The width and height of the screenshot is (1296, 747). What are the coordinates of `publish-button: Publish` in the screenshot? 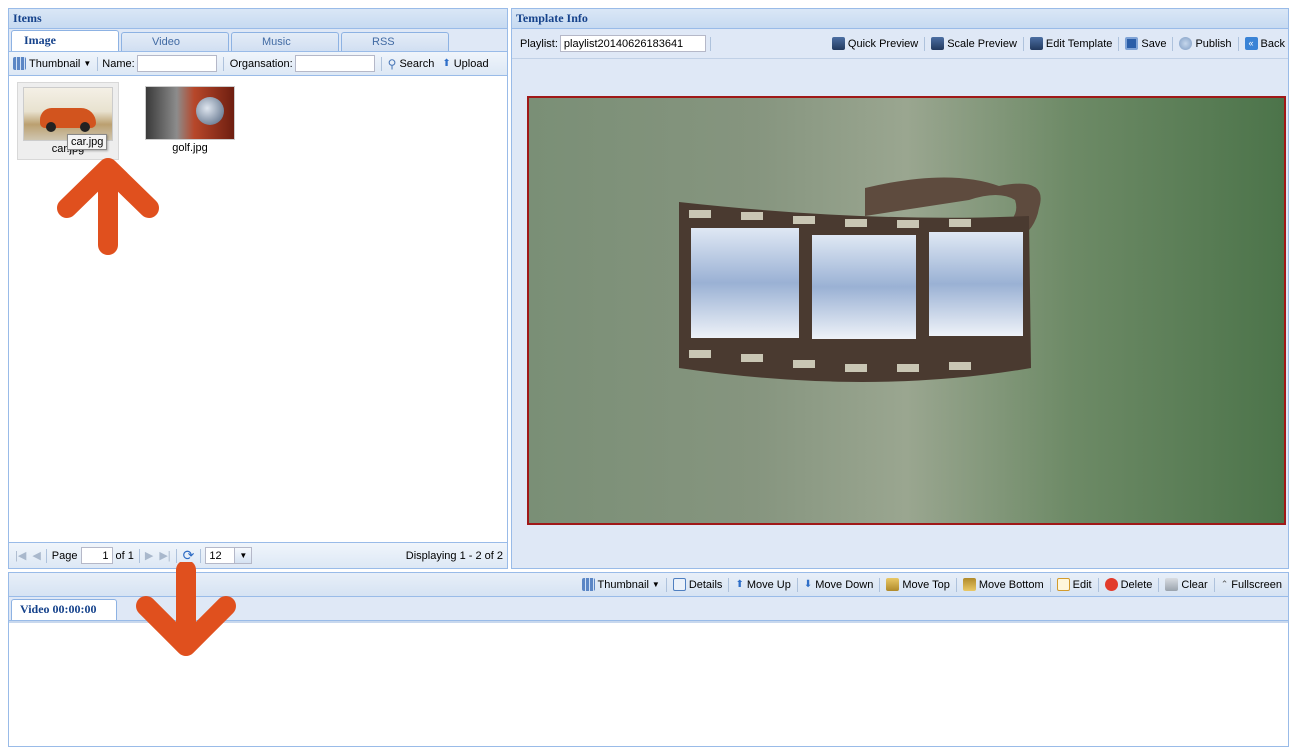 It's located at (1205, 43).